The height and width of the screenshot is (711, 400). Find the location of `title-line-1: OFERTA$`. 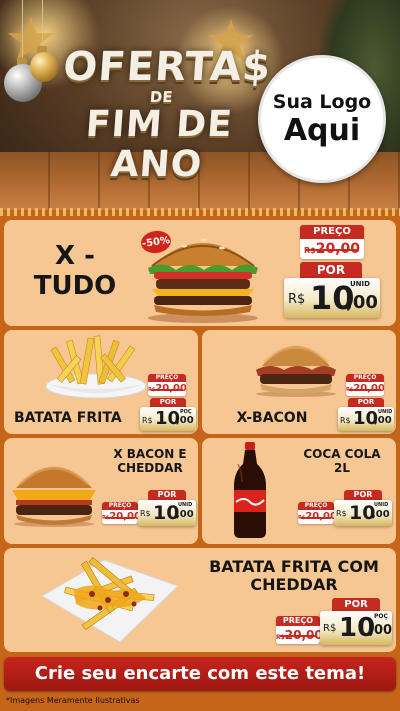

title-line-1: OFERTA$ is located at coordinates (167, 67).